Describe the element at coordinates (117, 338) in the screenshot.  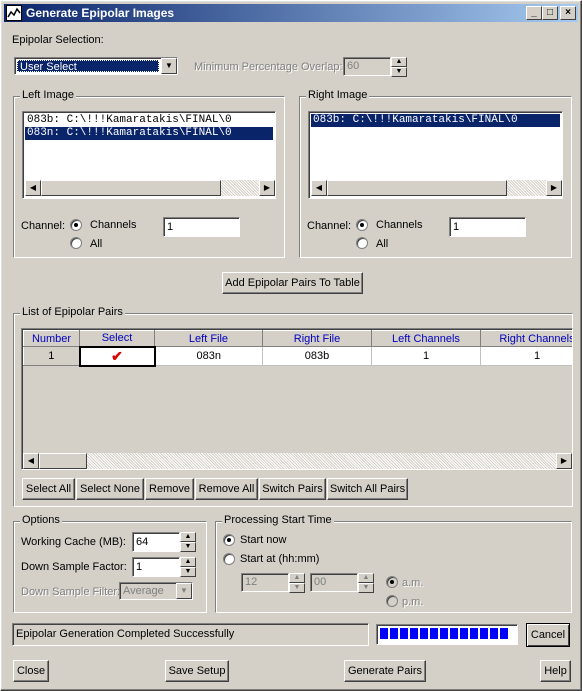
I see `column-header-select: Select` at that location.